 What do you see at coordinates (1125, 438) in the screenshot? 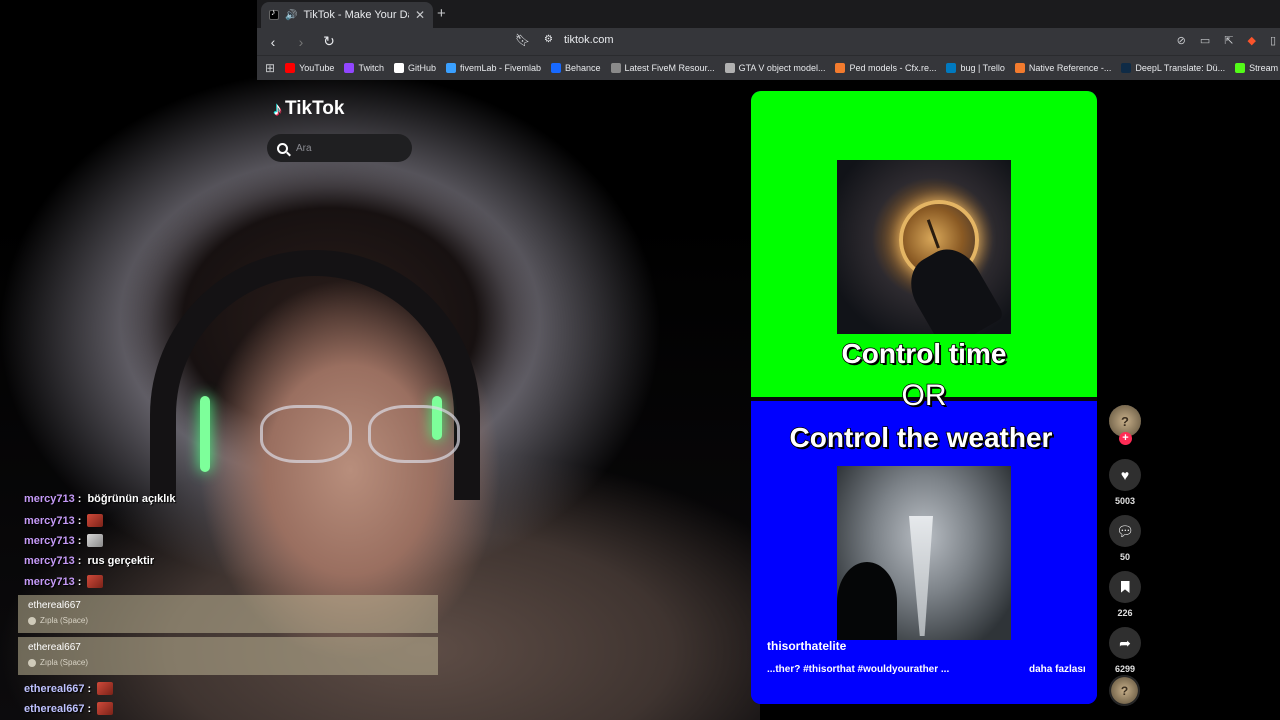
I see `follow-plus-icon: +` at bounding box center [1125, 438].